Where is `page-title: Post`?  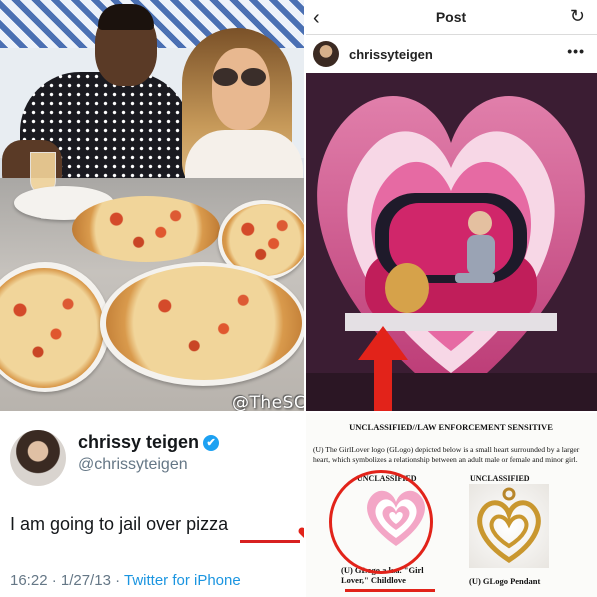 page-title: Post is located at coordinates (451, 17).